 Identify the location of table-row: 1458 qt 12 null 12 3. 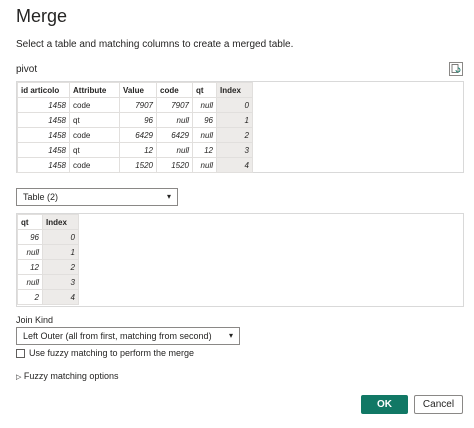
(135, 150).